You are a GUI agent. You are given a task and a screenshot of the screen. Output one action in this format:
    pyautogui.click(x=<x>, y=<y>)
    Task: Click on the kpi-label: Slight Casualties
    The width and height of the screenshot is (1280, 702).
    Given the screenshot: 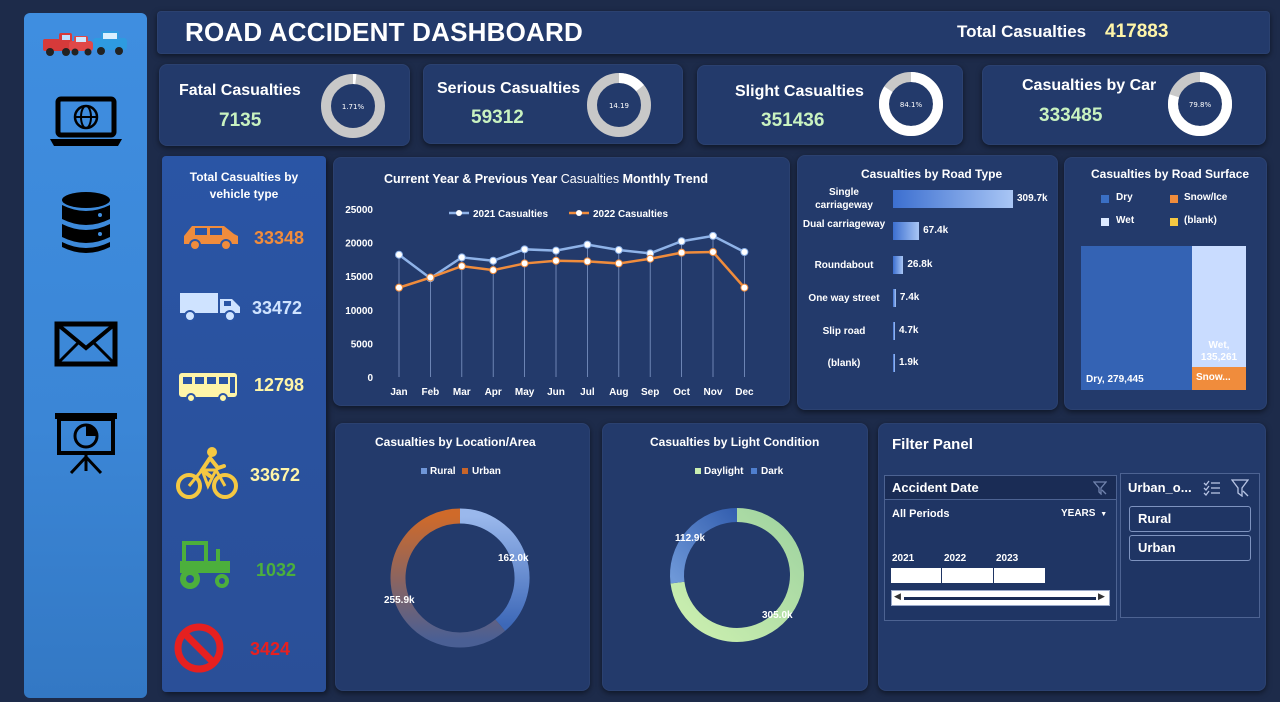 What is the action you would take?
    pyautogui.click(x=799, y=91)
    